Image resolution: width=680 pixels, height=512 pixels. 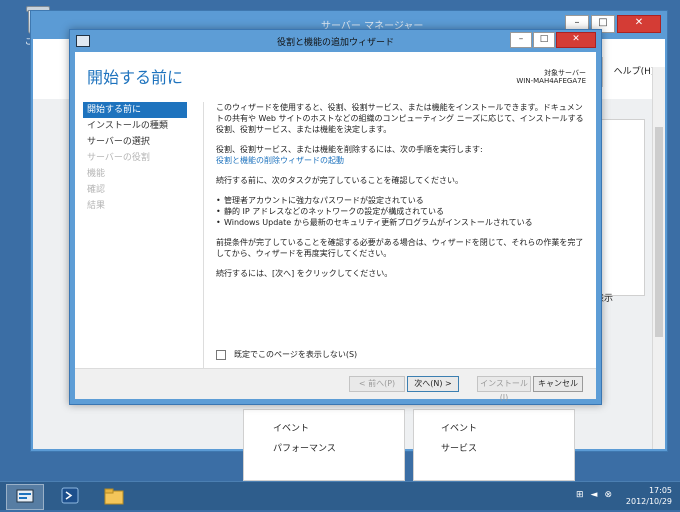 What do you see at coordinates (504, 389) in the screenshot?
I see `install-button: インストール(I)` at bounding box center [504, 389].